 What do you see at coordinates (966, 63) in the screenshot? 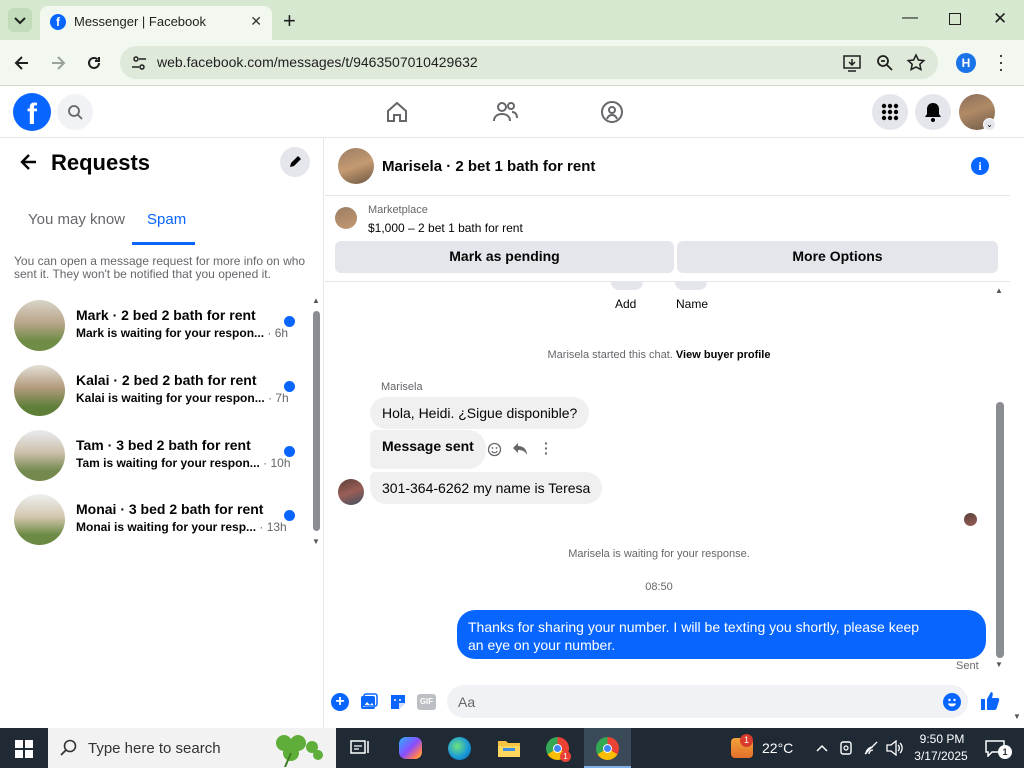
I see `profile-avatar-button: H` at bounding box center [966, 63].